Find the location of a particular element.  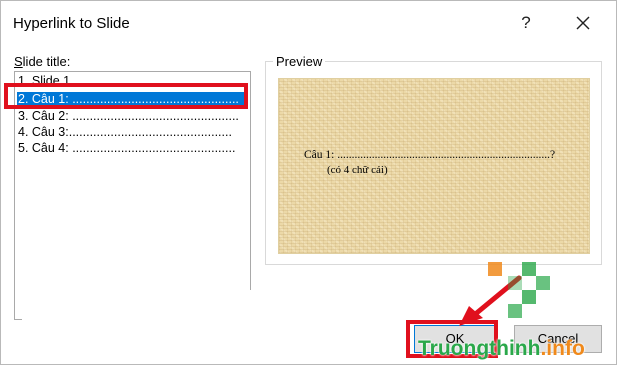

help-button: ? is located at coordinates (526, 23).